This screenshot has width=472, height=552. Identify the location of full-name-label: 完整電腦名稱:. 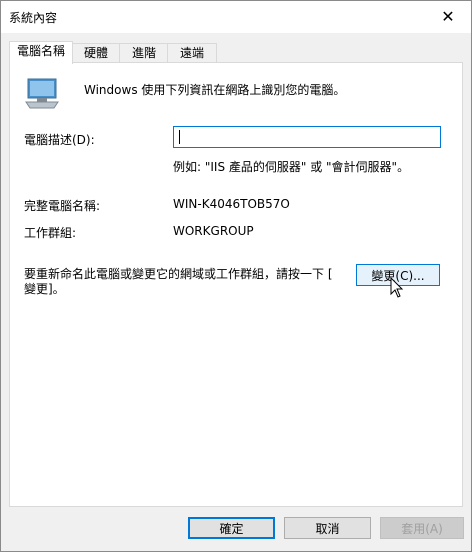
(62, 206).